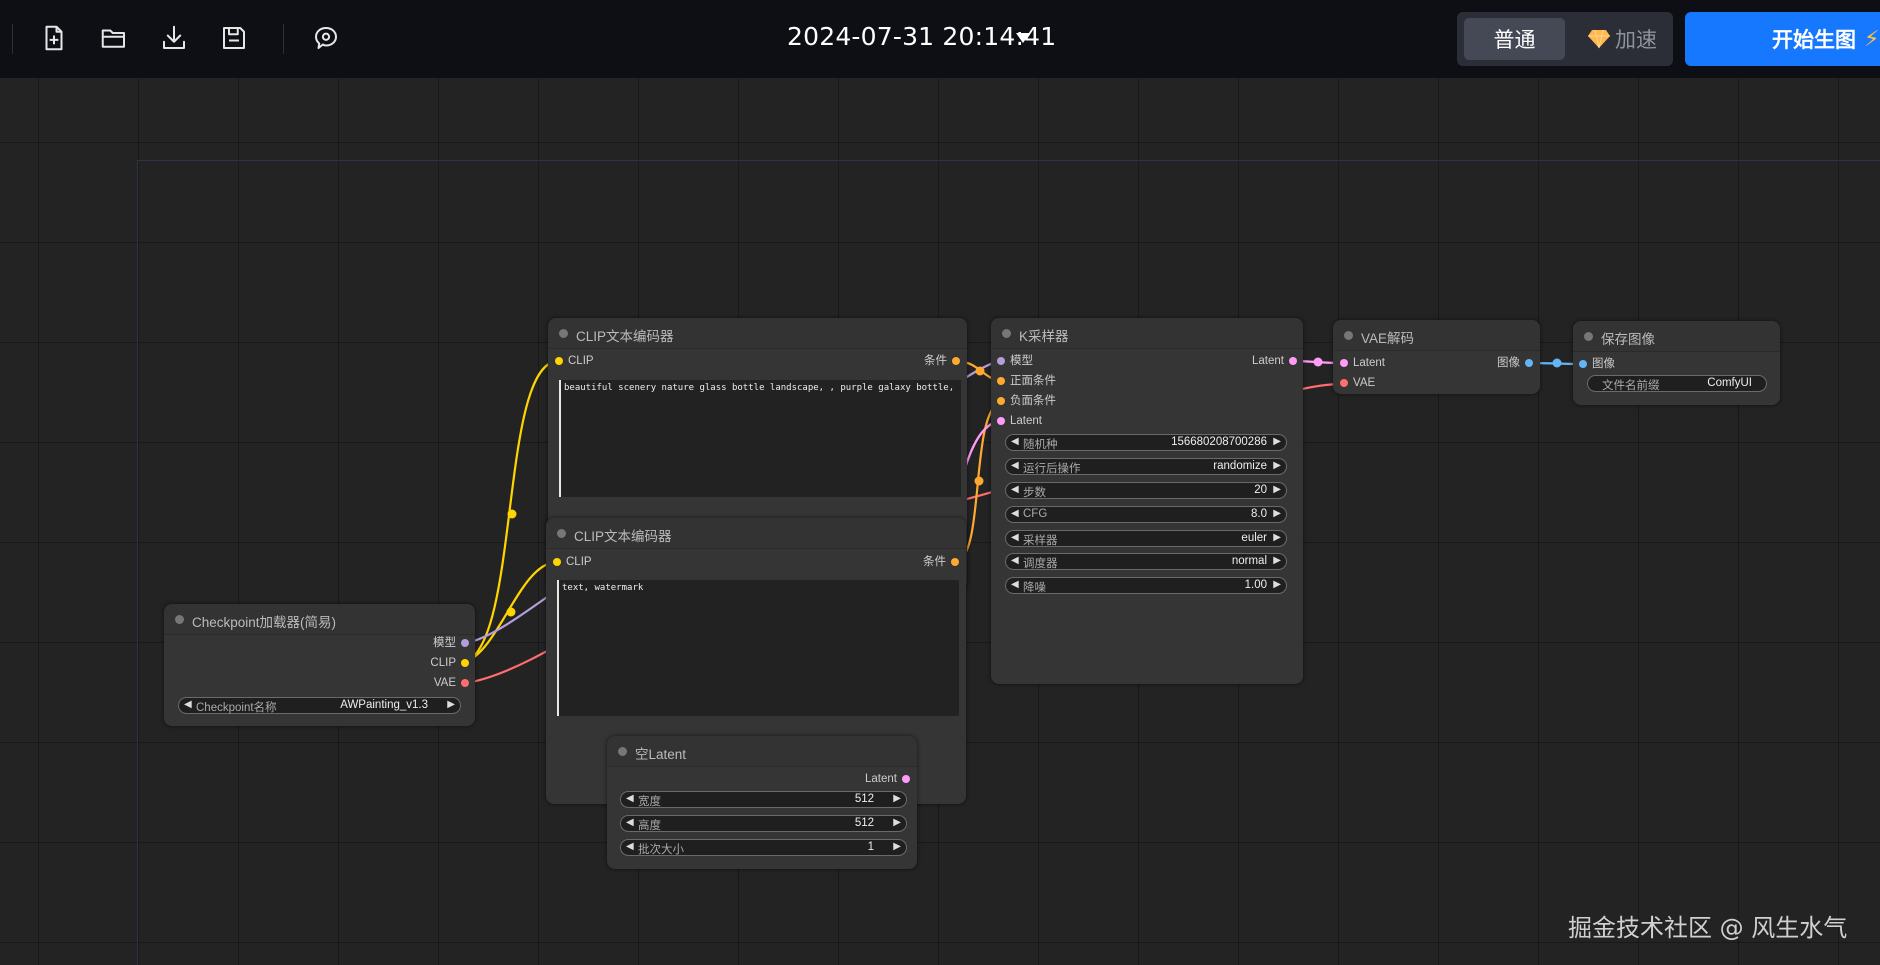 This screenshot has width=1880, height=965. Describe the element at coordinates (1677, 383) in the screenshot. I see `filename-prefix-widget: 文件名前缀 ComfyUI` at that location.